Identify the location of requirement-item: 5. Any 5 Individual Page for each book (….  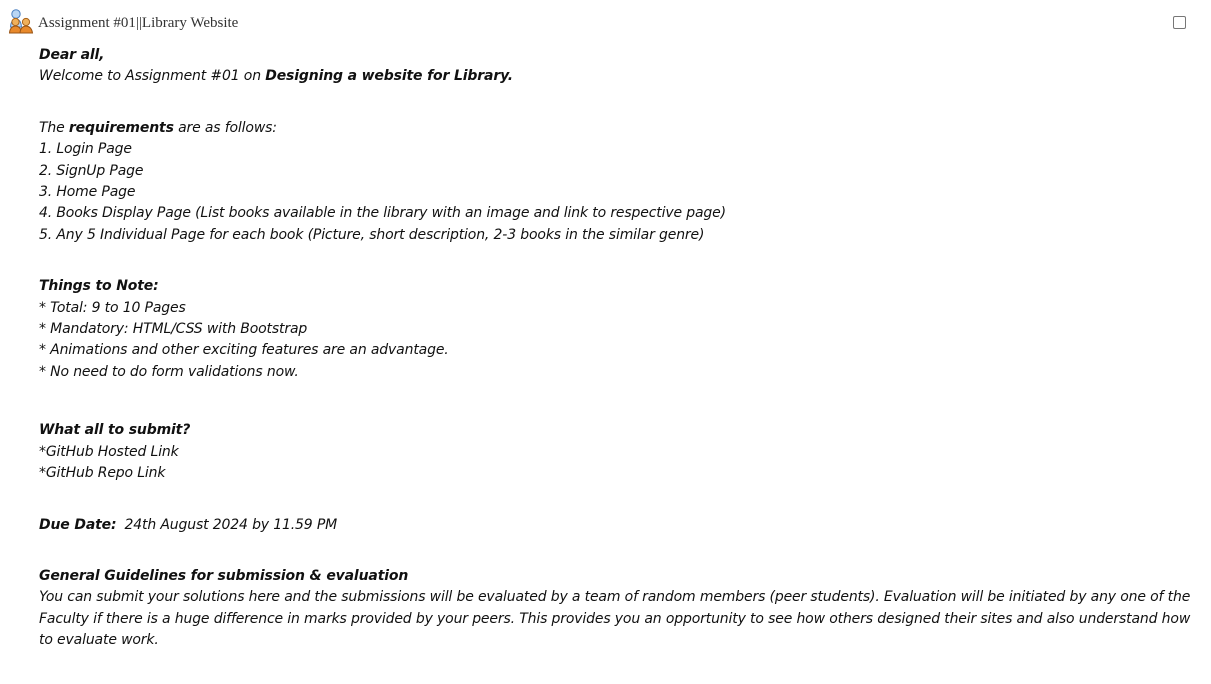
(372, 234).